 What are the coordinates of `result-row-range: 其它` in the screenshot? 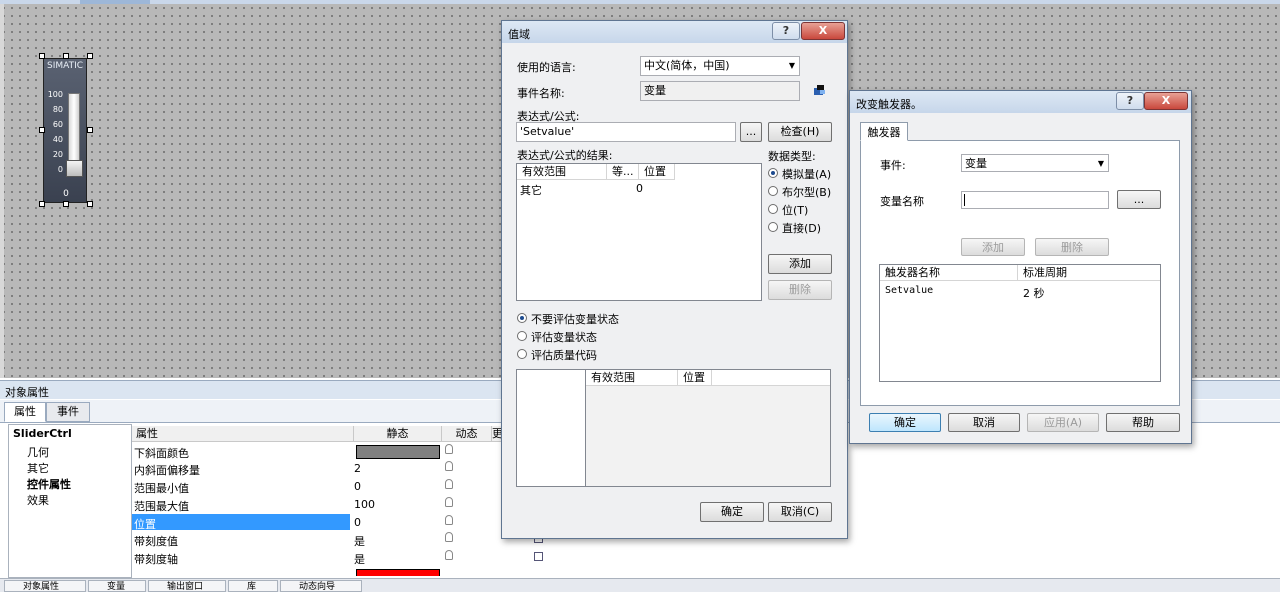 It's located at (531, 190).